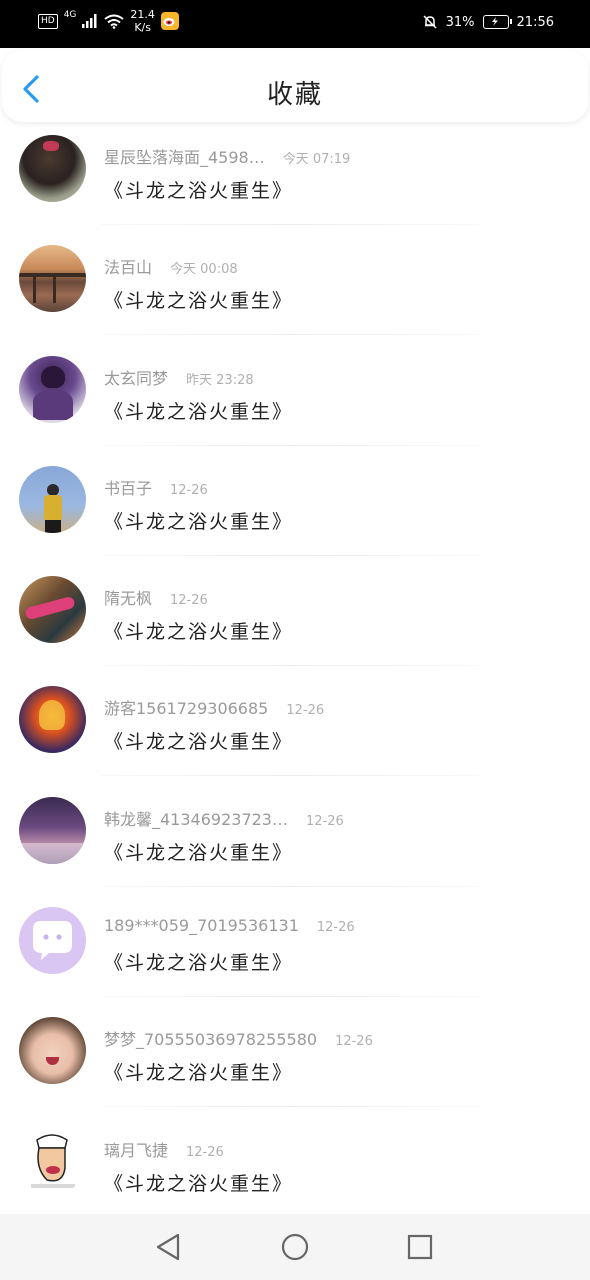 The image size is (590, 1280). Describe the element at coordinates (295, 508) in the screenshot. I see `favorite-item: 书百子 12-26 《斗龙之浴火重生》` at that location.